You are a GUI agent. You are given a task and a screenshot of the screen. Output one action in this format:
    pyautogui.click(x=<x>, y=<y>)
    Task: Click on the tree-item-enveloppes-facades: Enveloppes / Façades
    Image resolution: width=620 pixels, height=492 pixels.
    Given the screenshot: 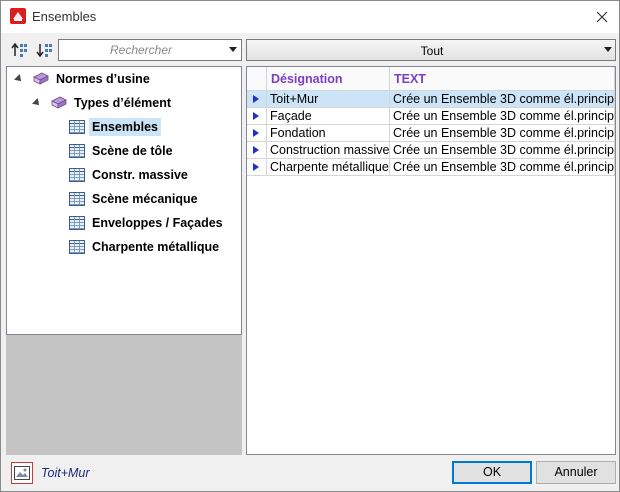 What is the action you would take?
    pyautogui.click(x=147, y=223)
    